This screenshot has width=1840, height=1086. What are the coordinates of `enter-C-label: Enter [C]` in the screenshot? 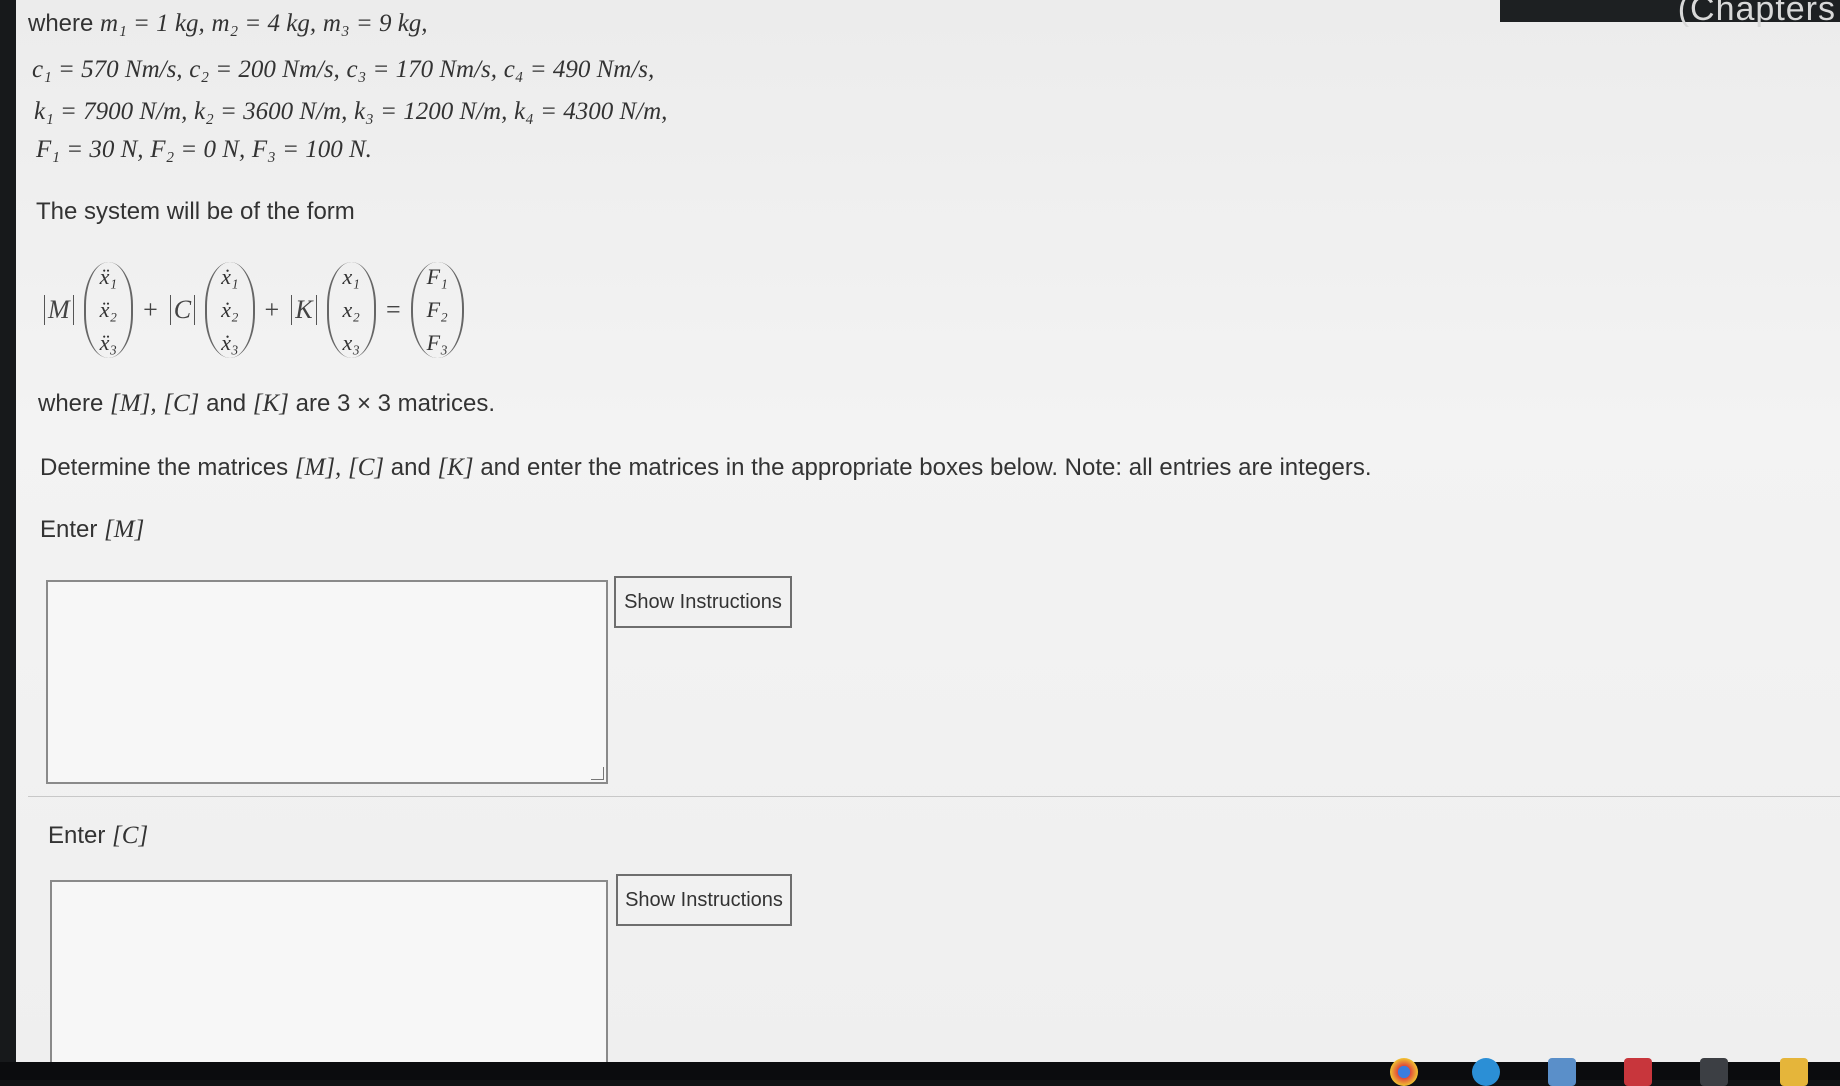 It's located at (98, 836).